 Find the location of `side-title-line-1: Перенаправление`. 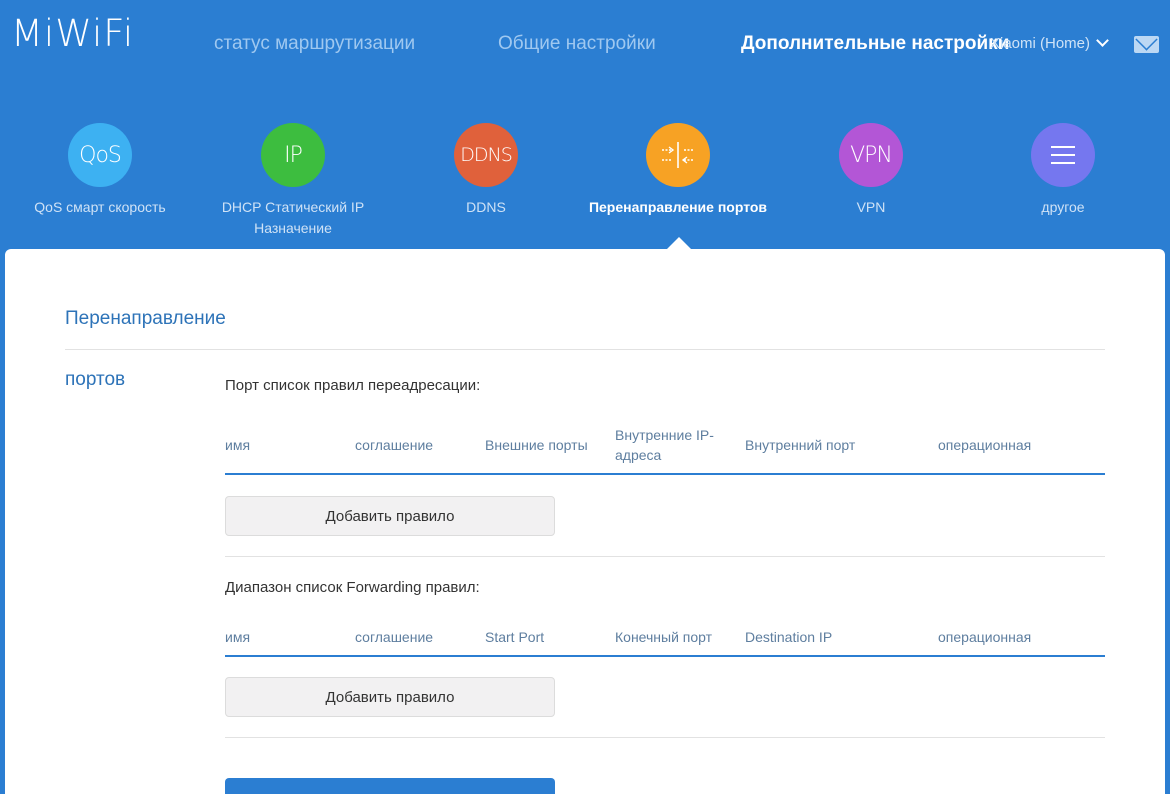

side-title-line-1: Перенаправление is located at coordinates (145, 318).